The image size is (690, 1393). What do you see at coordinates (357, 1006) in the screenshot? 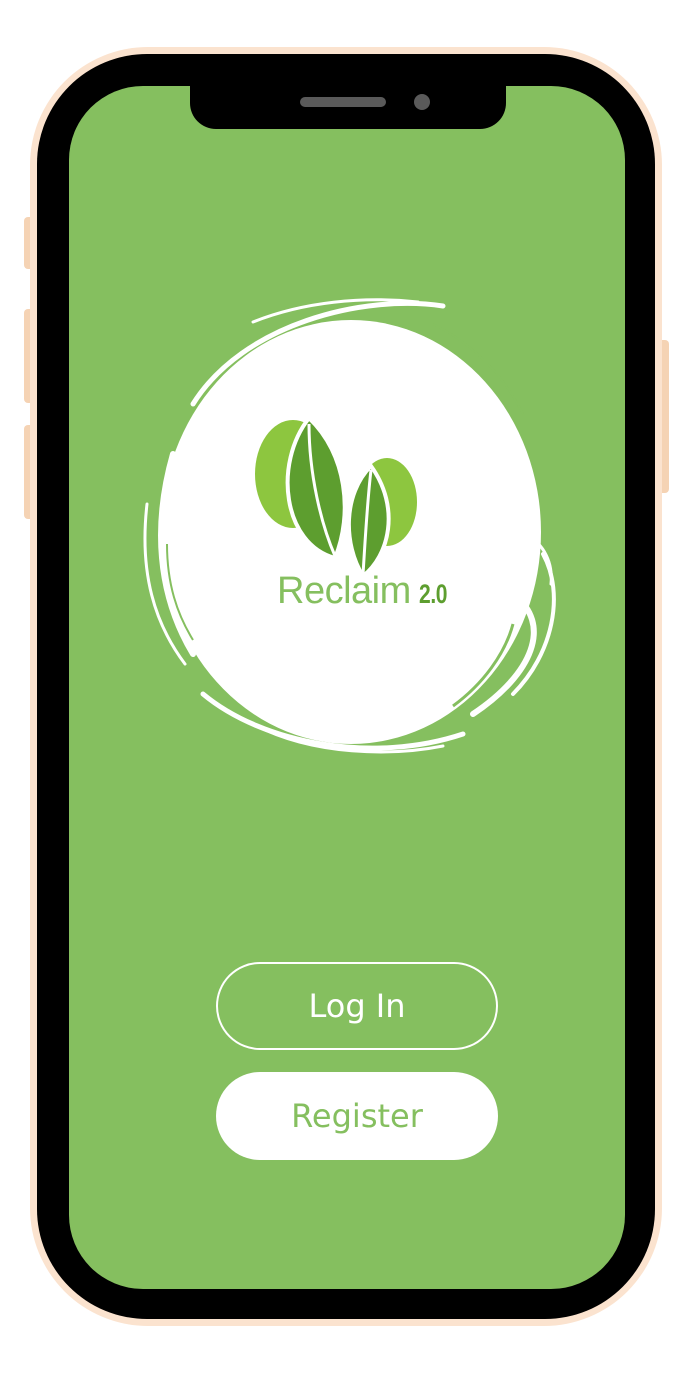
I see `login-button: Log In` at bounding box center [357, 1006].